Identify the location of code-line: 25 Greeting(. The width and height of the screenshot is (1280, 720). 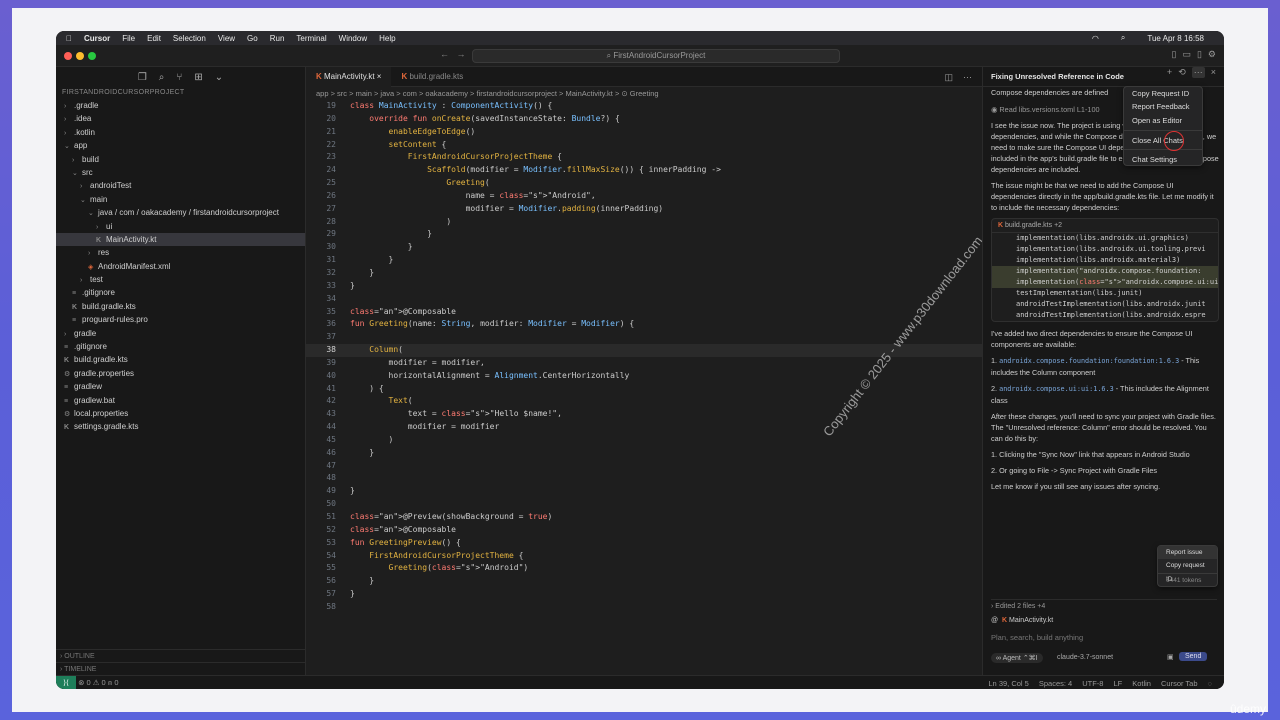
(644, 183).